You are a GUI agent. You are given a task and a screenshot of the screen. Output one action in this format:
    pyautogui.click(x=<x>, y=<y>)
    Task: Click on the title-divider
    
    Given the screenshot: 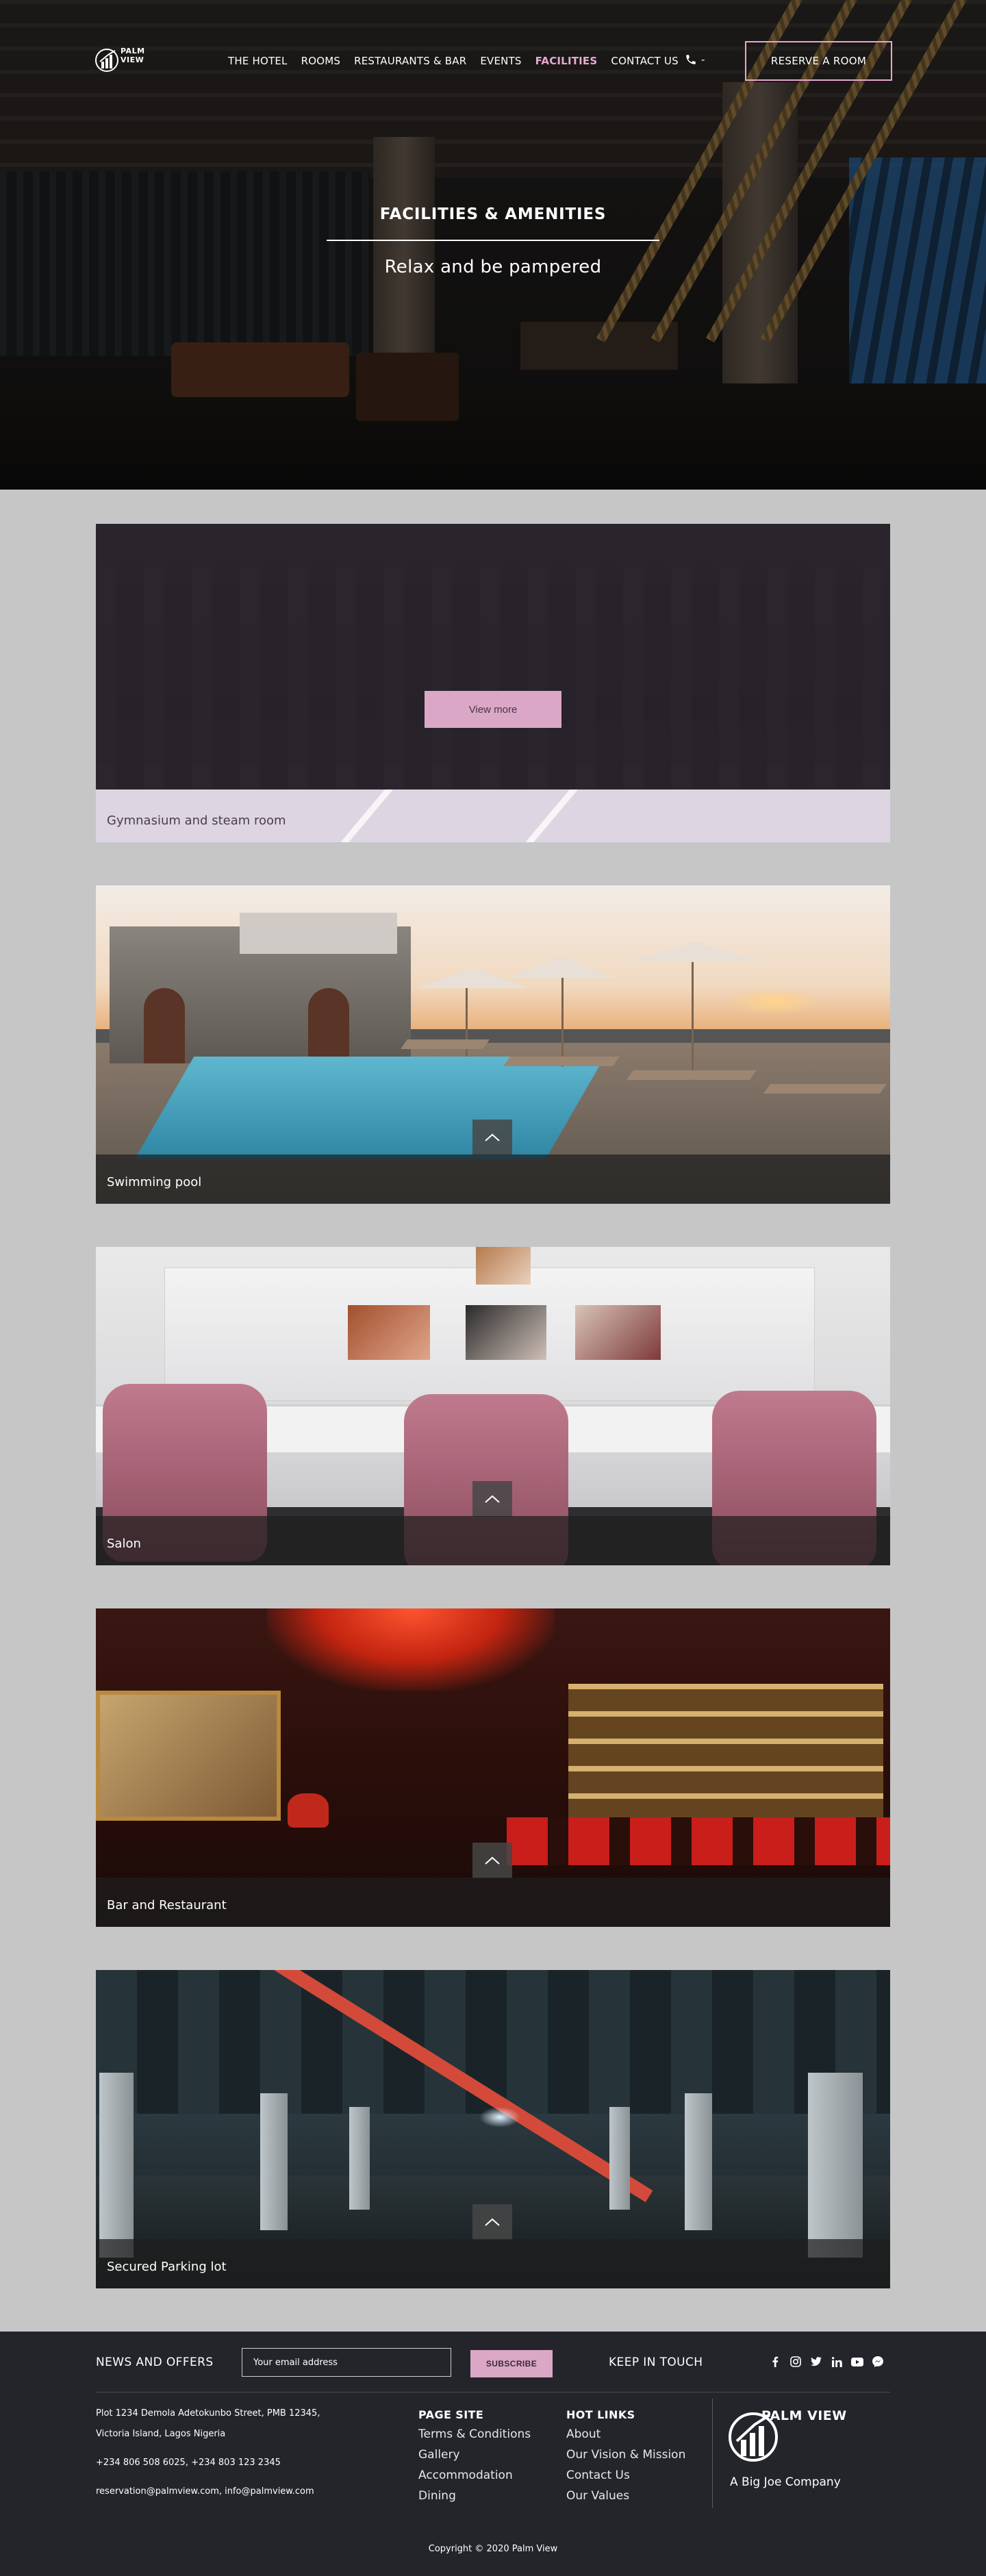 What is the action you would take?
    pyautogui.click(x=493, y=240)
    